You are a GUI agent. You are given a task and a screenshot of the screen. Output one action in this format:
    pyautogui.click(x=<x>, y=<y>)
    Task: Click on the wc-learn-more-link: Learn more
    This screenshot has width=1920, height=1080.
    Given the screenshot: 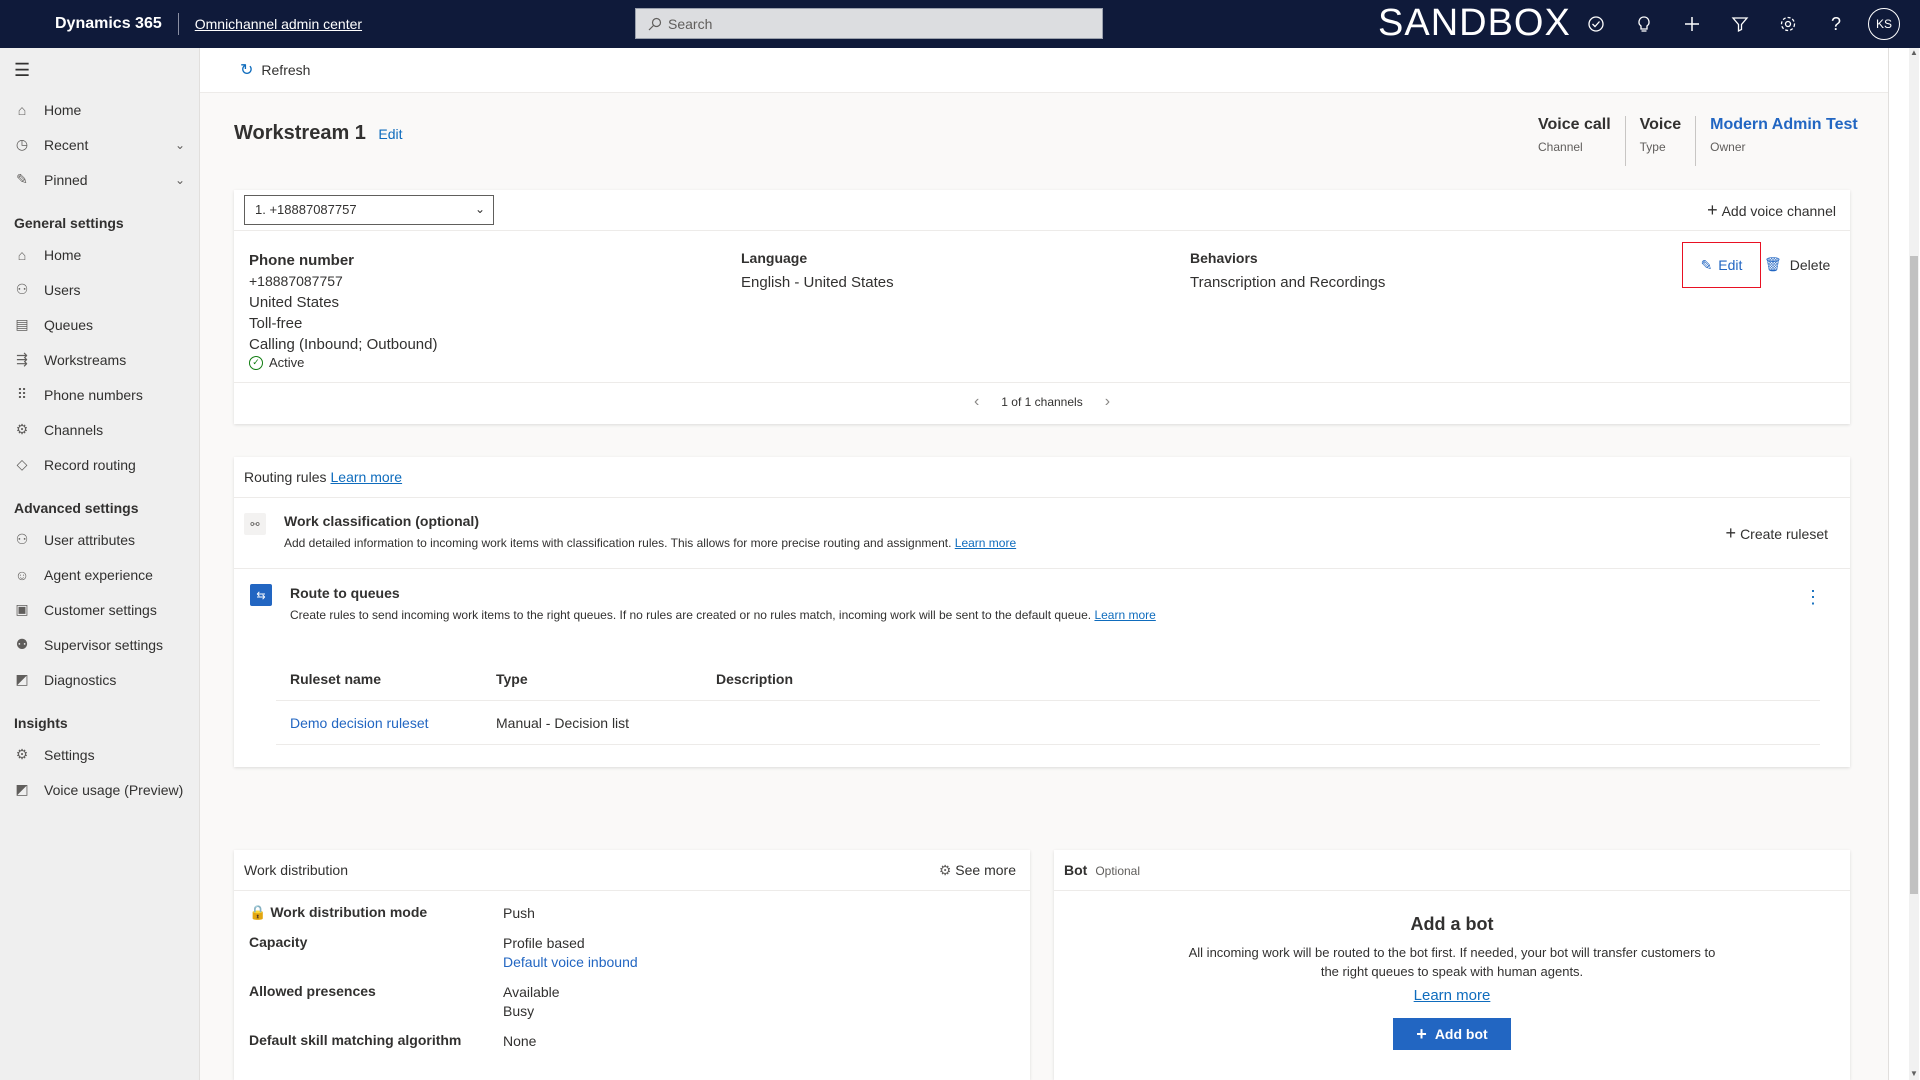 What is the action you would take?
    pyautogui.click(x=985, y=543)
    